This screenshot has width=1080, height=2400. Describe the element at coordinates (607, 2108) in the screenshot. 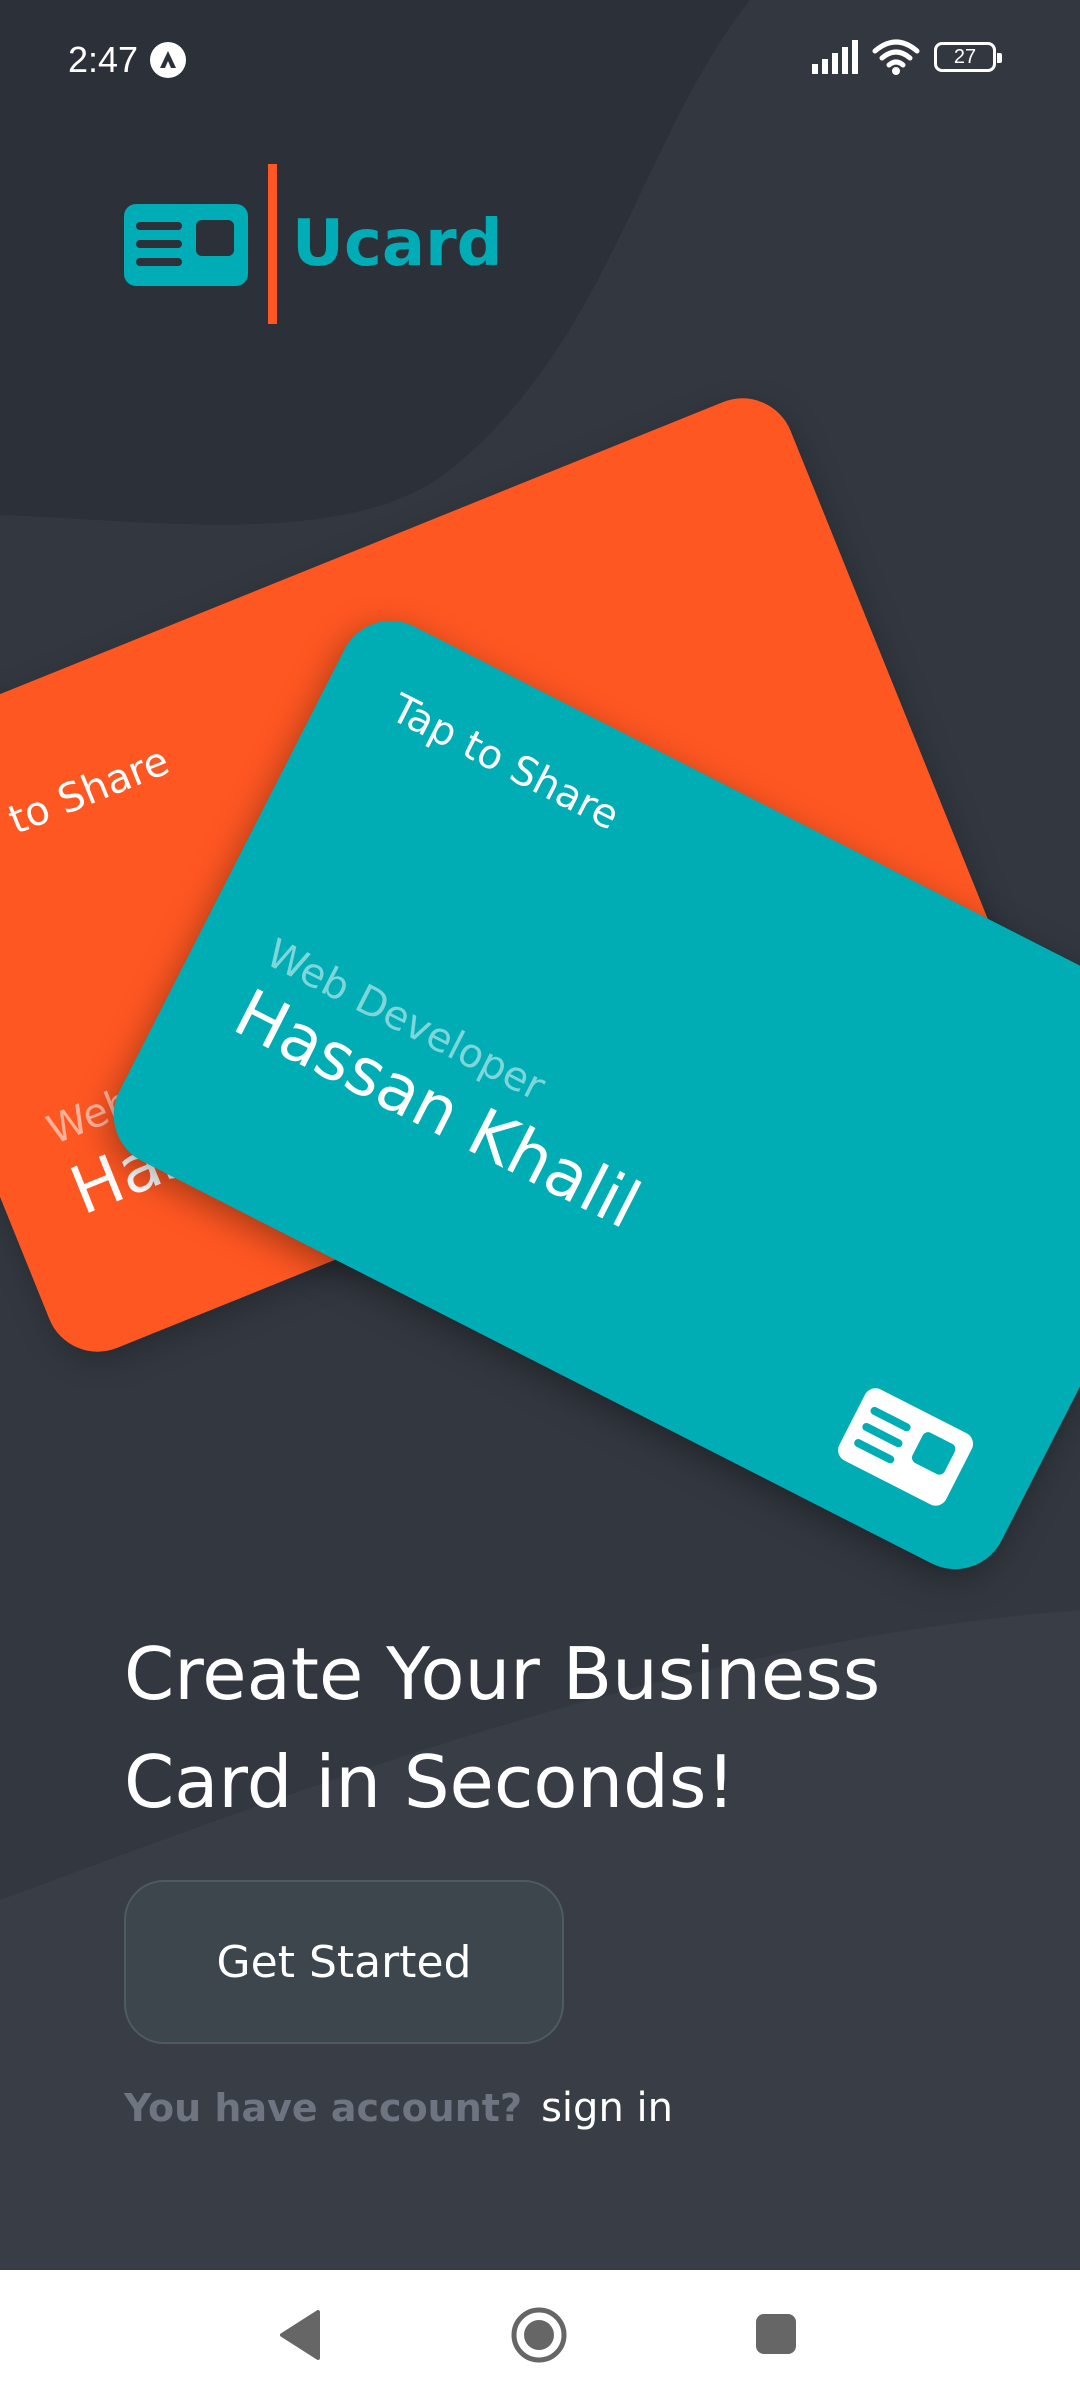

I see `signin-link: sign in` at that location.